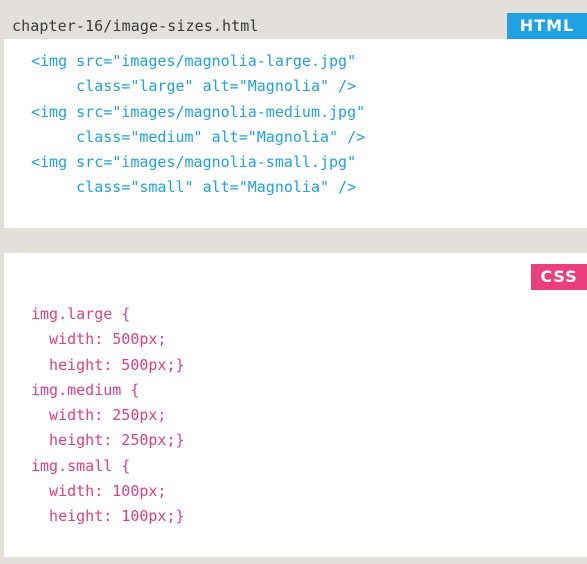 This screenshot has width=587, height=564. Describe the element at coordinates (99, 491) in the screenshot. I see `code-line: width: 100px;` at that location.